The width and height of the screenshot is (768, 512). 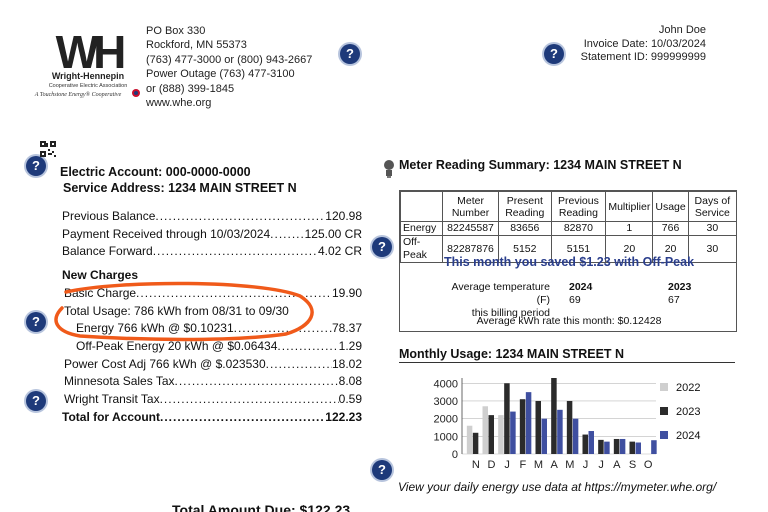 What do you see at coordinates (680, 293) in the screenshot?
I see `temp-2023: 2023 67` at bounding box center [680, 293].